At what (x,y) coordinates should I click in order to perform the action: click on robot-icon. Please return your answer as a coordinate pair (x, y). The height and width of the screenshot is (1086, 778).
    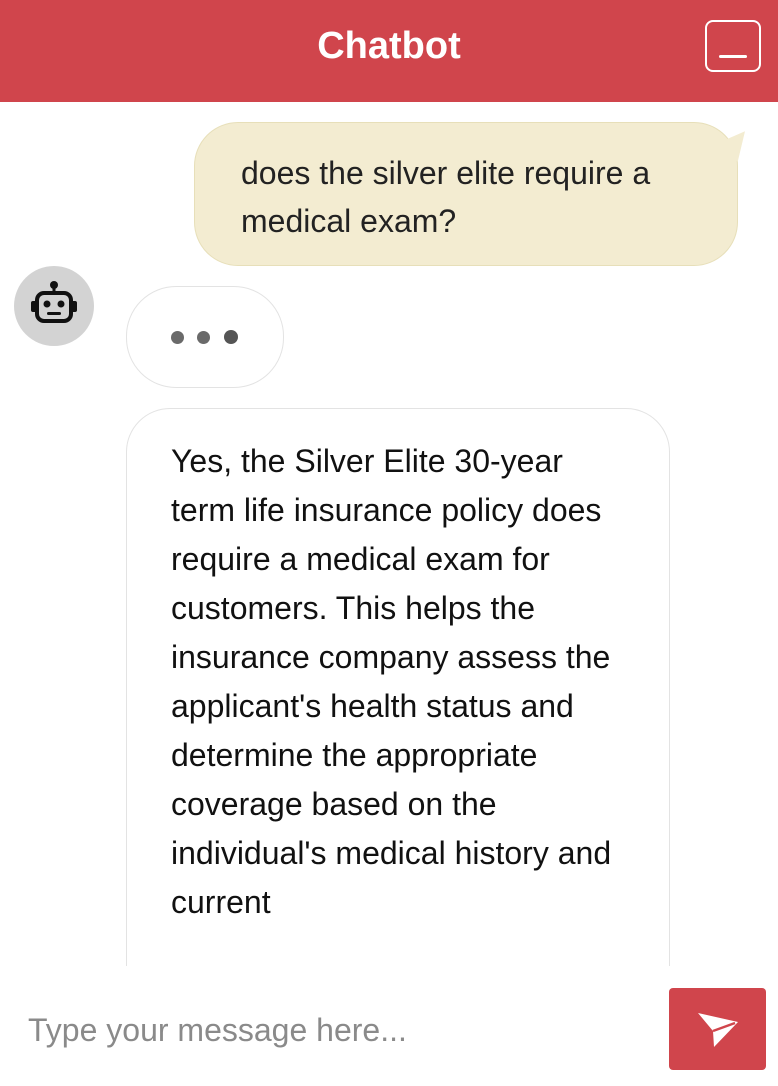
    Looking at the image, I should click on (54, 302).